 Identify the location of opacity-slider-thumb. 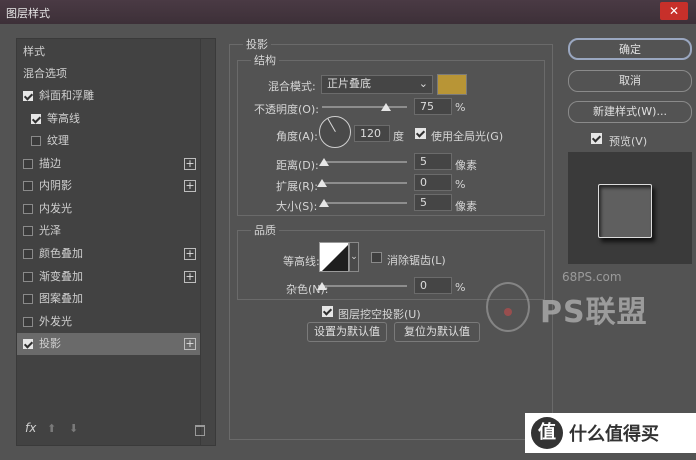
(385, 107).